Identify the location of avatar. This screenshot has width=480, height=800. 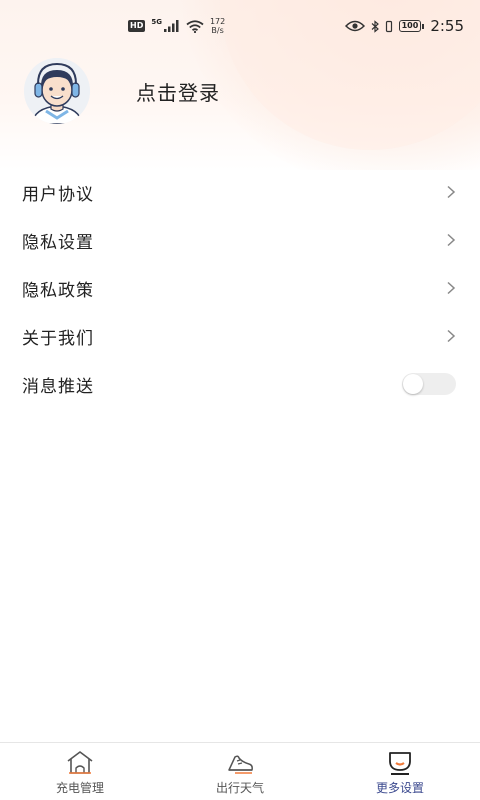
(57, 91).